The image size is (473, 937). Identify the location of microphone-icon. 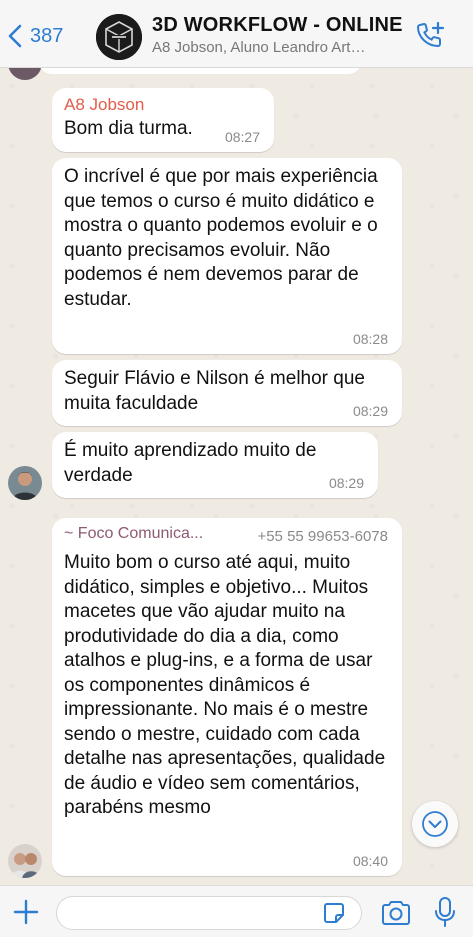
(445, 912).